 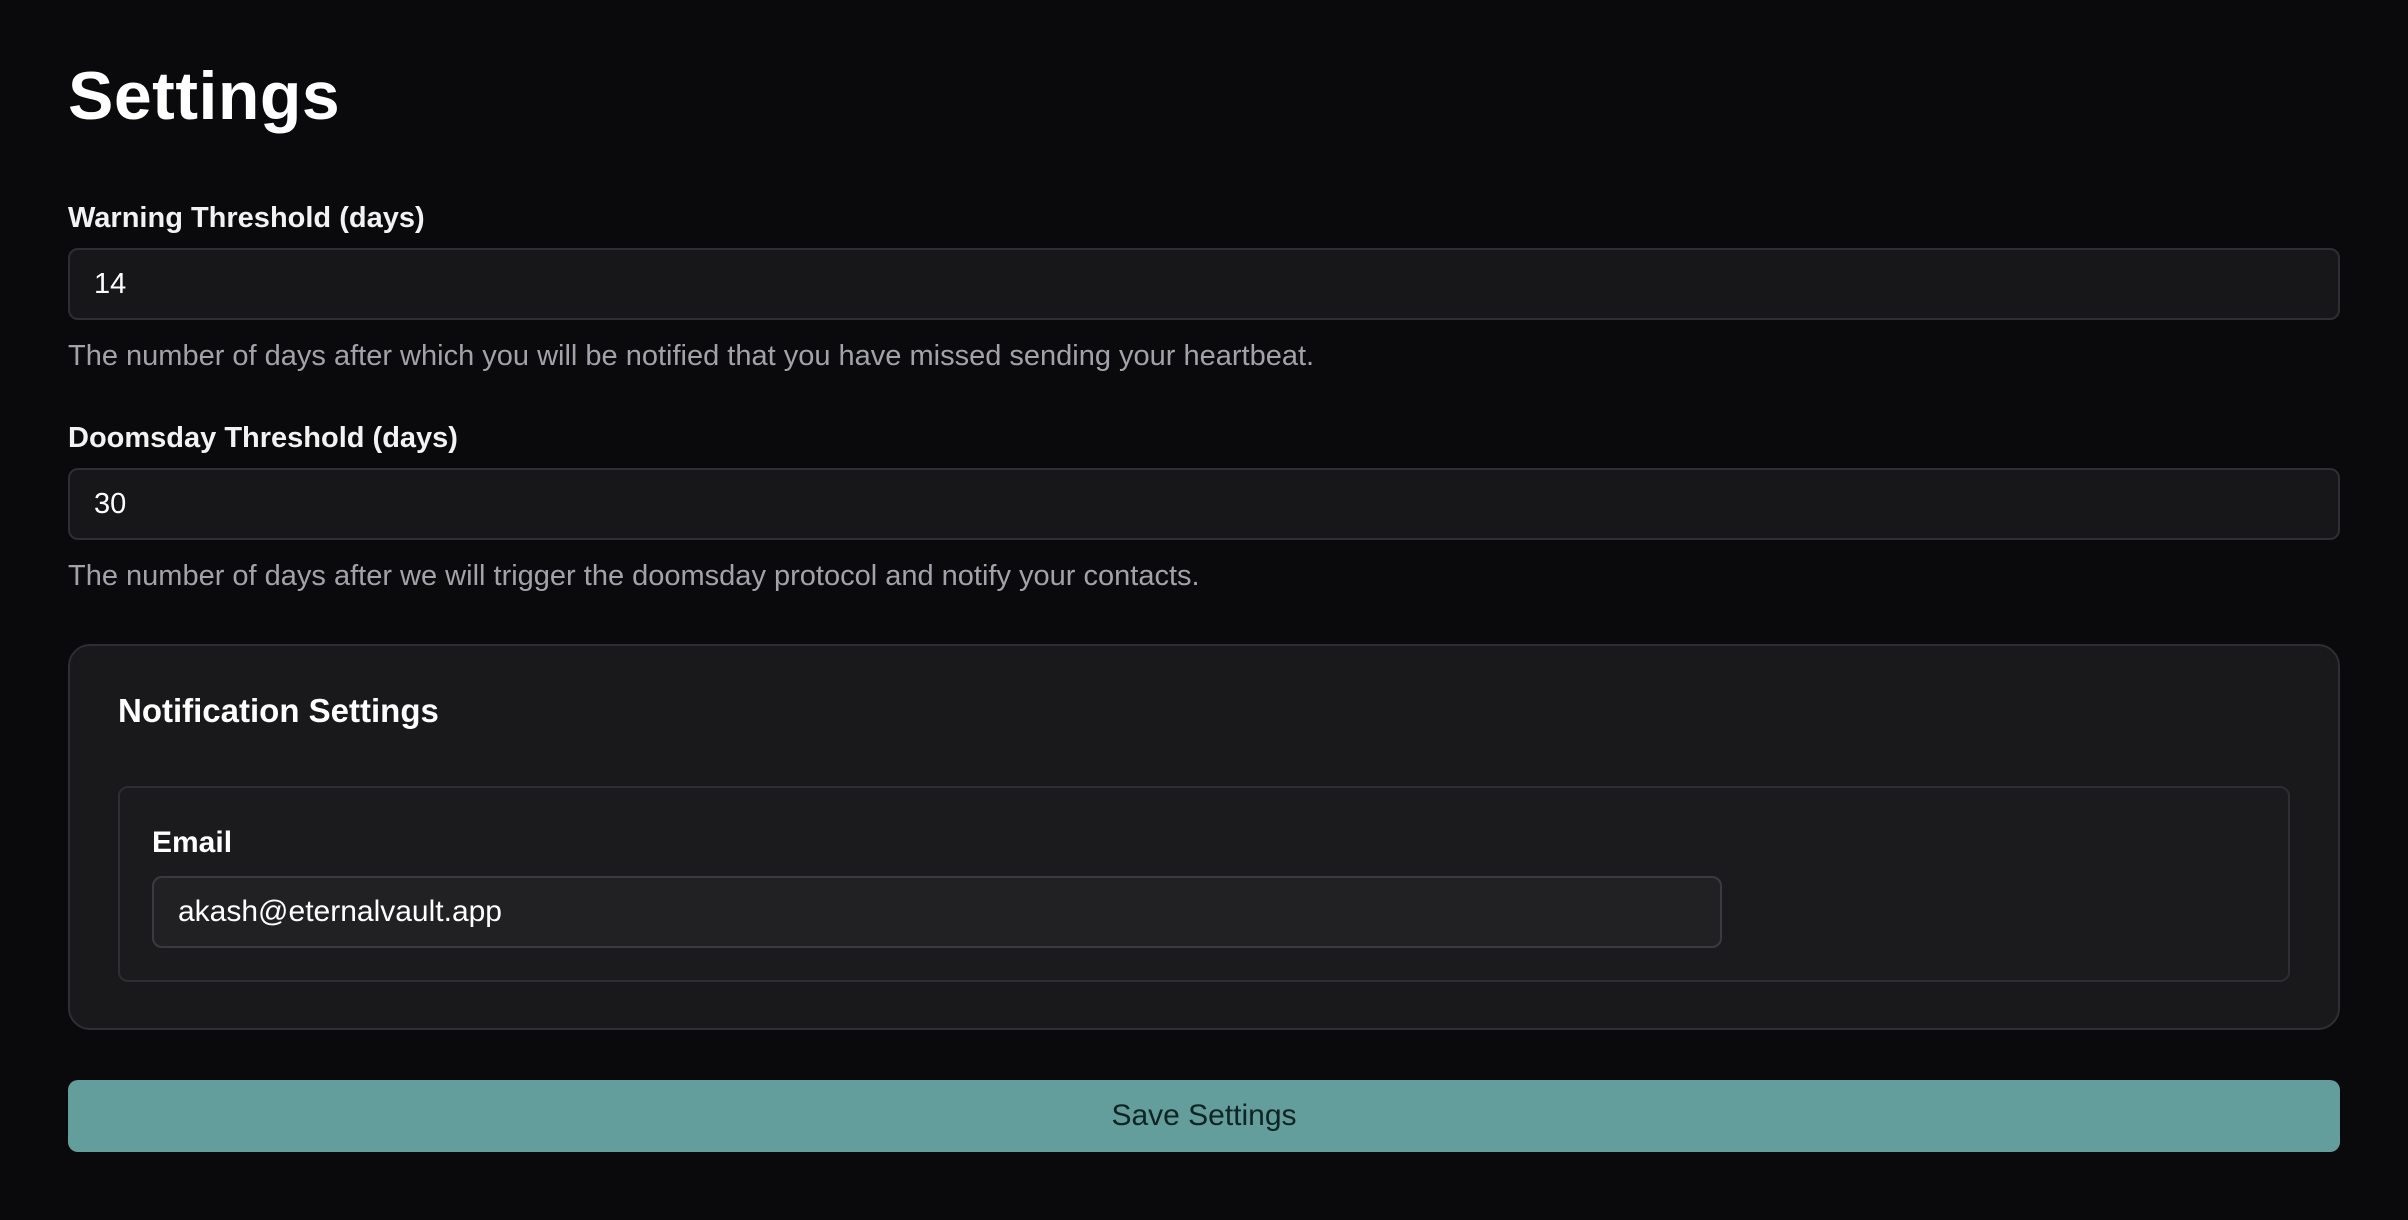 I want to click on email-input, so click(x=937, y=912).